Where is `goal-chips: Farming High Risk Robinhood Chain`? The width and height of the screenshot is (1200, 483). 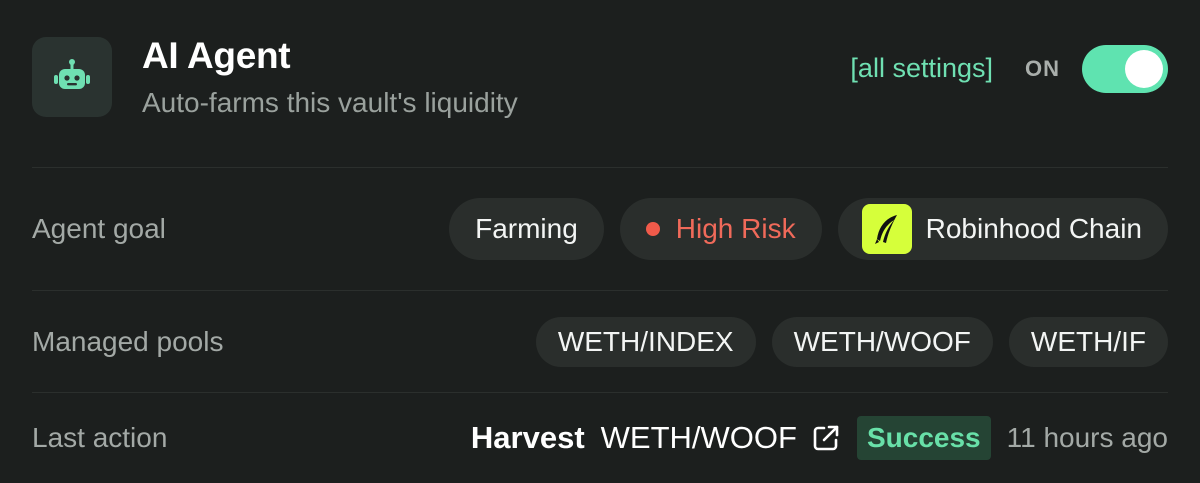
goal-chips: Farming High Risk Robinhood Chain is located at coordinates (800, 229).